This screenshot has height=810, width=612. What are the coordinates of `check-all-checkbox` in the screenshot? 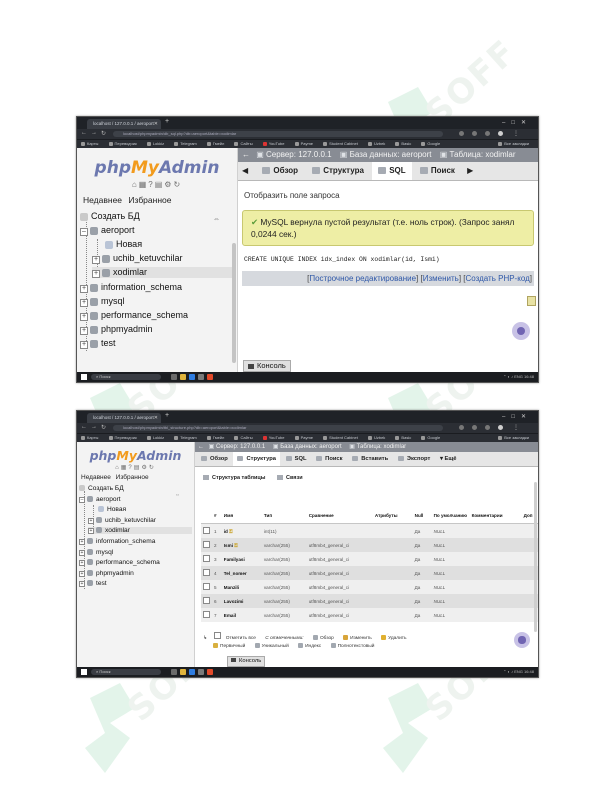 It's located at (218, 635).